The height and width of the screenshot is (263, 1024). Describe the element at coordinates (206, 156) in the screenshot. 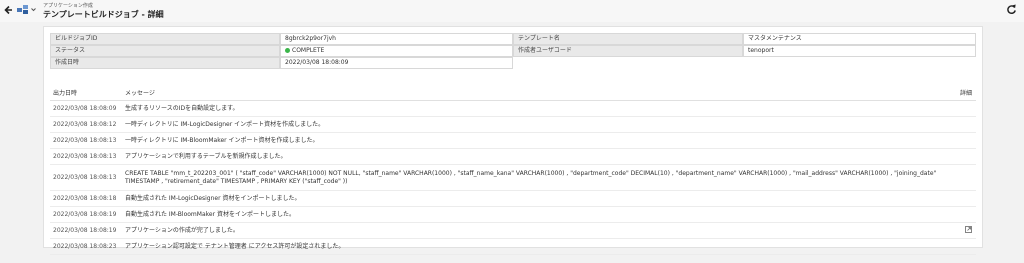

I see `row-message: アプリケーションで利用するテーブルを新規作成しました。` at that location.